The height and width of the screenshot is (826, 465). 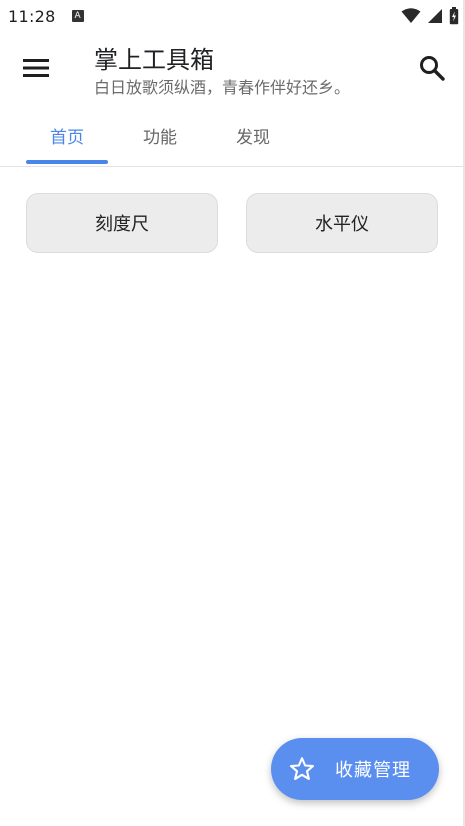 I want to click on tab-functions: 功能, so click(x=160, y=135).